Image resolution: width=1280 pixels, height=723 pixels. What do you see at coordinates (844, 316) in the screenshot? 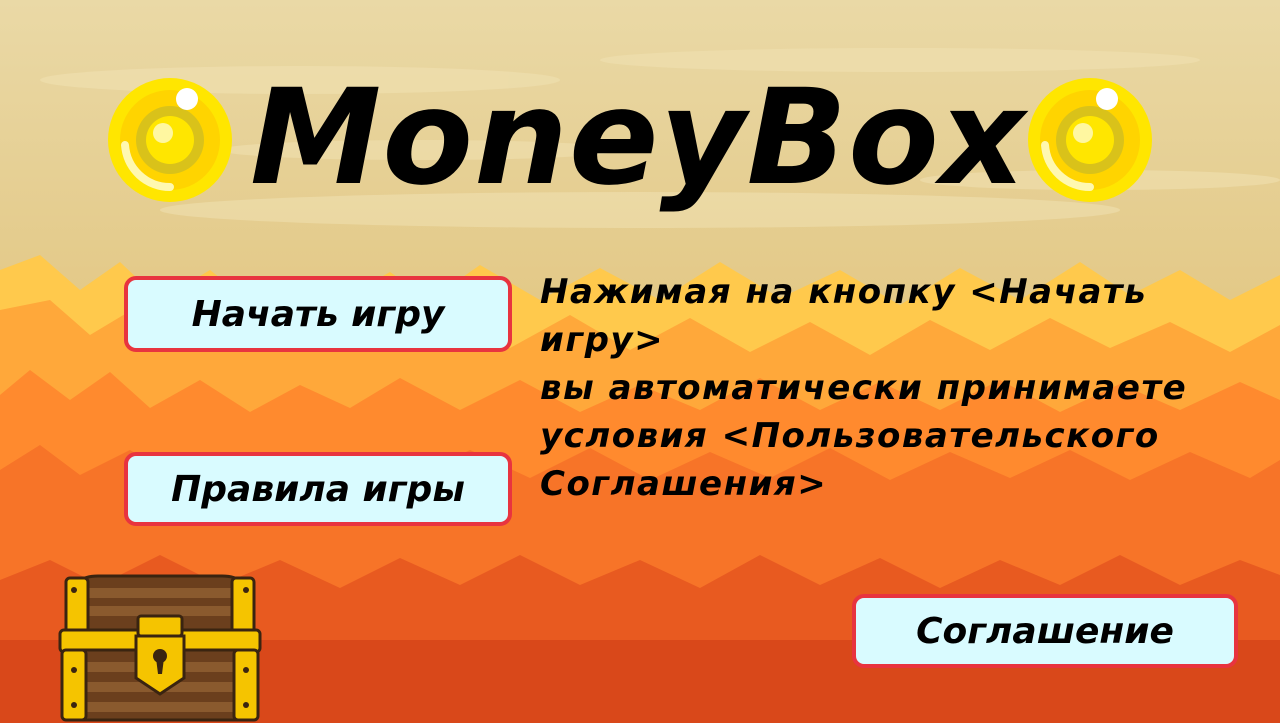
I see `notice-line: Нажимая на кнопку <Начать игру>` at bounding box center [844, 316].